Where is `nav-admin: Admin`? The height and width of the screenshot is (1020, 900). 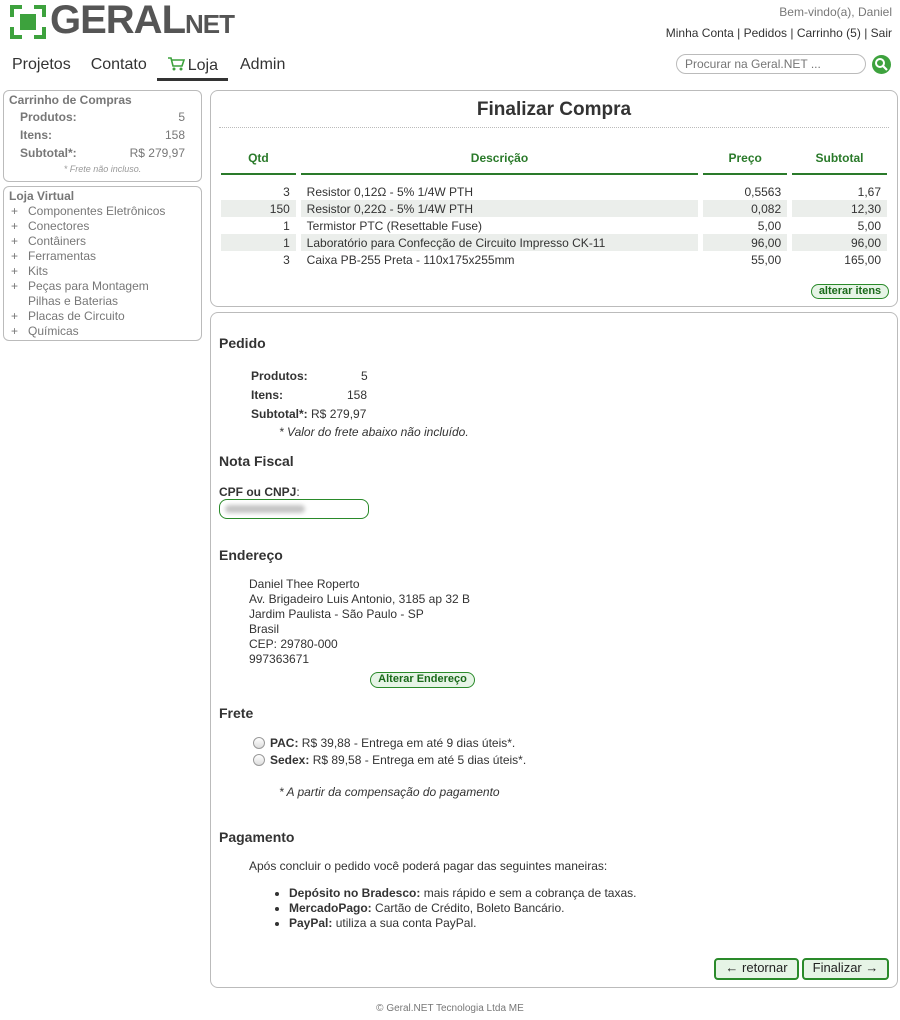
nav-admin: Admin is located at coordinates (262, 68).